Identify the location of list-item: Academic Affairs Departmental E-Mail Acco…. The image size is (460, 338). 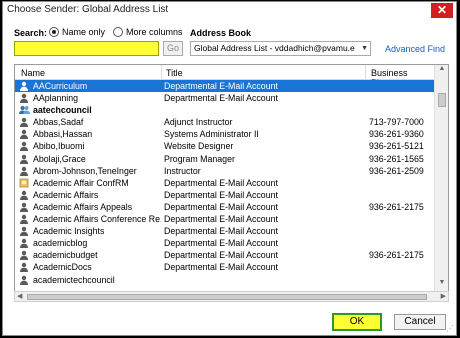
(225, 195).